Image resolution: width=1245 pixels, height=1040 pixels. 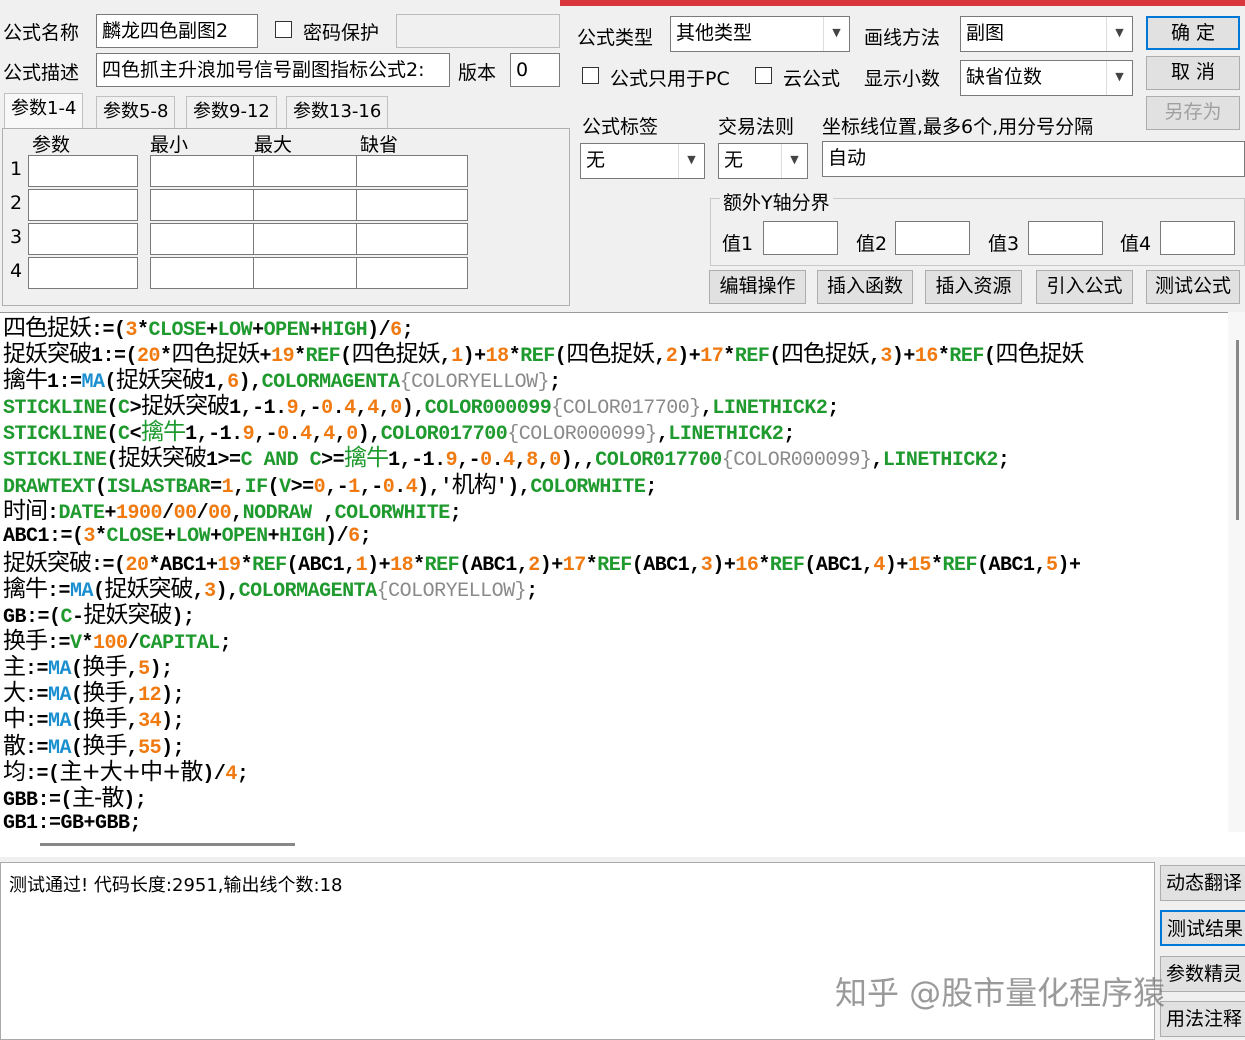 What do you see at coordinates (1033, 159) in the screenshot?
I see `axis-input: 自动` at bounding box center [1033, 159].